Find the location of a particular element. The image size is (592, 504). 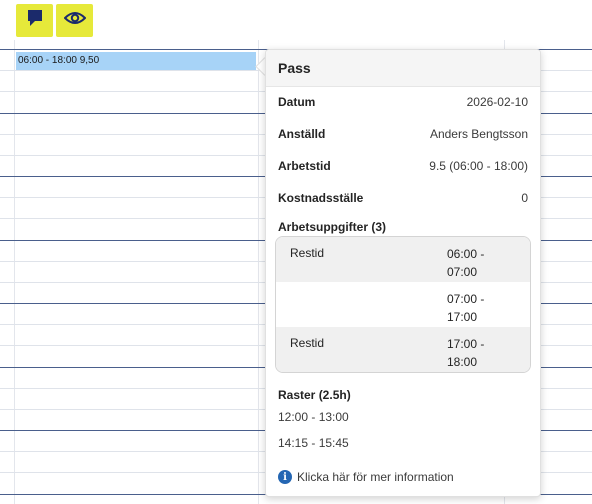

field-cost-center: Kostnadsställe 0 is located at coordinates (403, 198).